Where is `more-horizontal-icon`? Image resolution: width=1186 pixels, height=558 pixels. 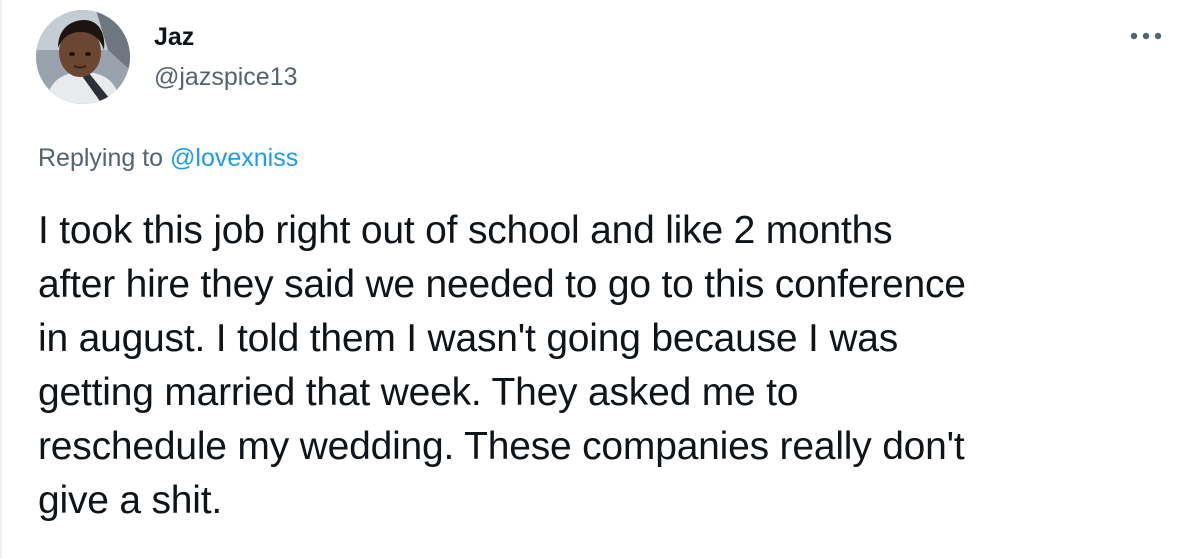
more-horizontal-icon is located at coordinates (1146, 36).